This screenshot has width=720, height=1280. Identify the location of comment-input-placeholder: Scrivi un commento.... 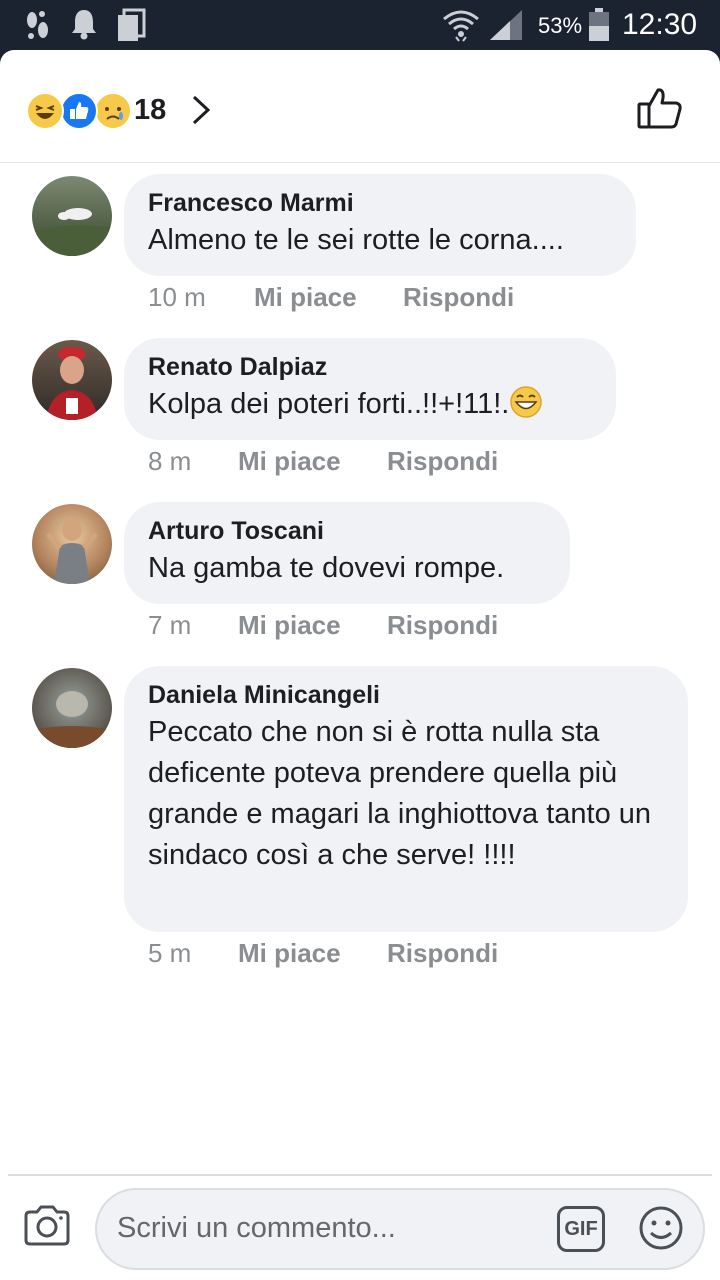
(256, 1228).